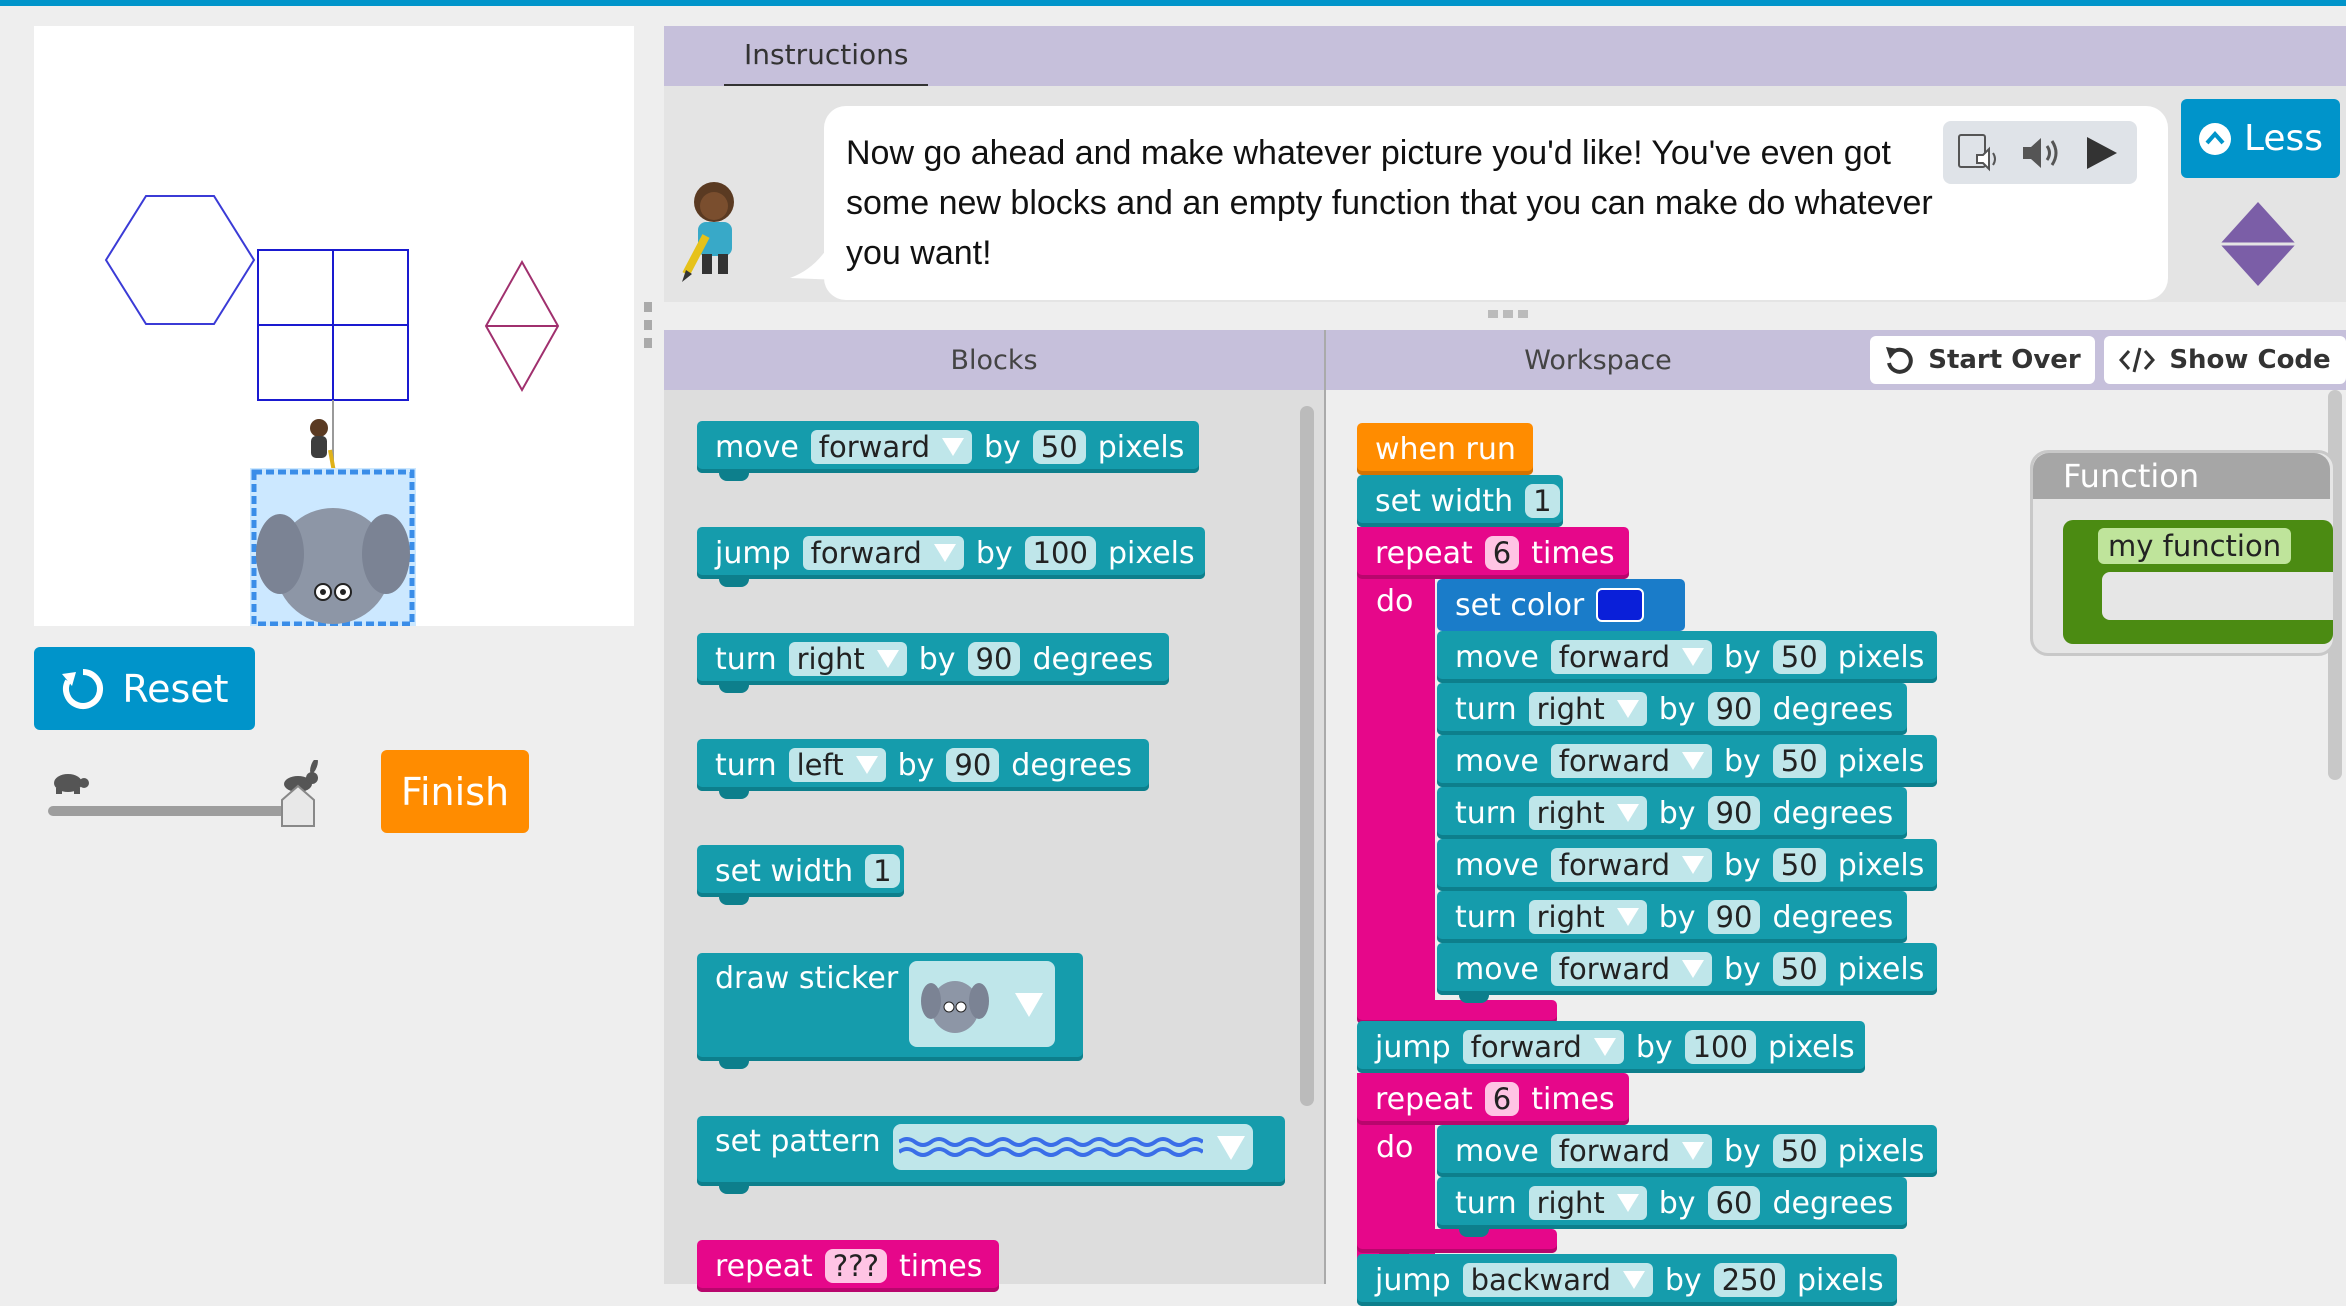 Image resolution: width=2346 pixels, height=1306 pixels. Describe the element at coordinates (1833, 709) in the screenshot. I see `block-keyword: degrees` at that location.